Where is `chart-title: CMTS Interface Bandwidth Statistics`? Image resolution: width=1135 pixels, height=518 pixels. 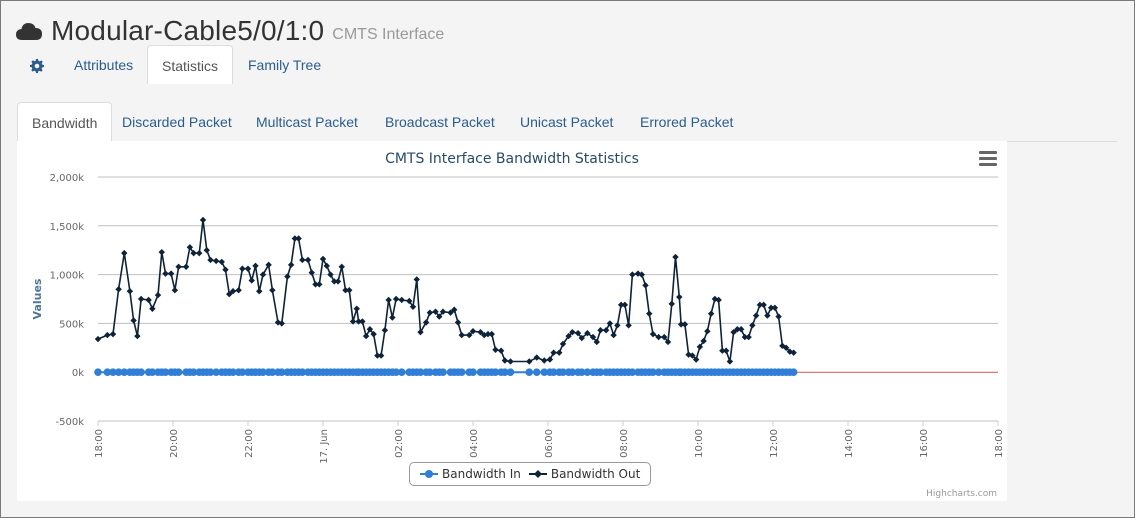
chart-title: CMTS Interface Bandwidth Statistics is located at coordinates (512, 159).